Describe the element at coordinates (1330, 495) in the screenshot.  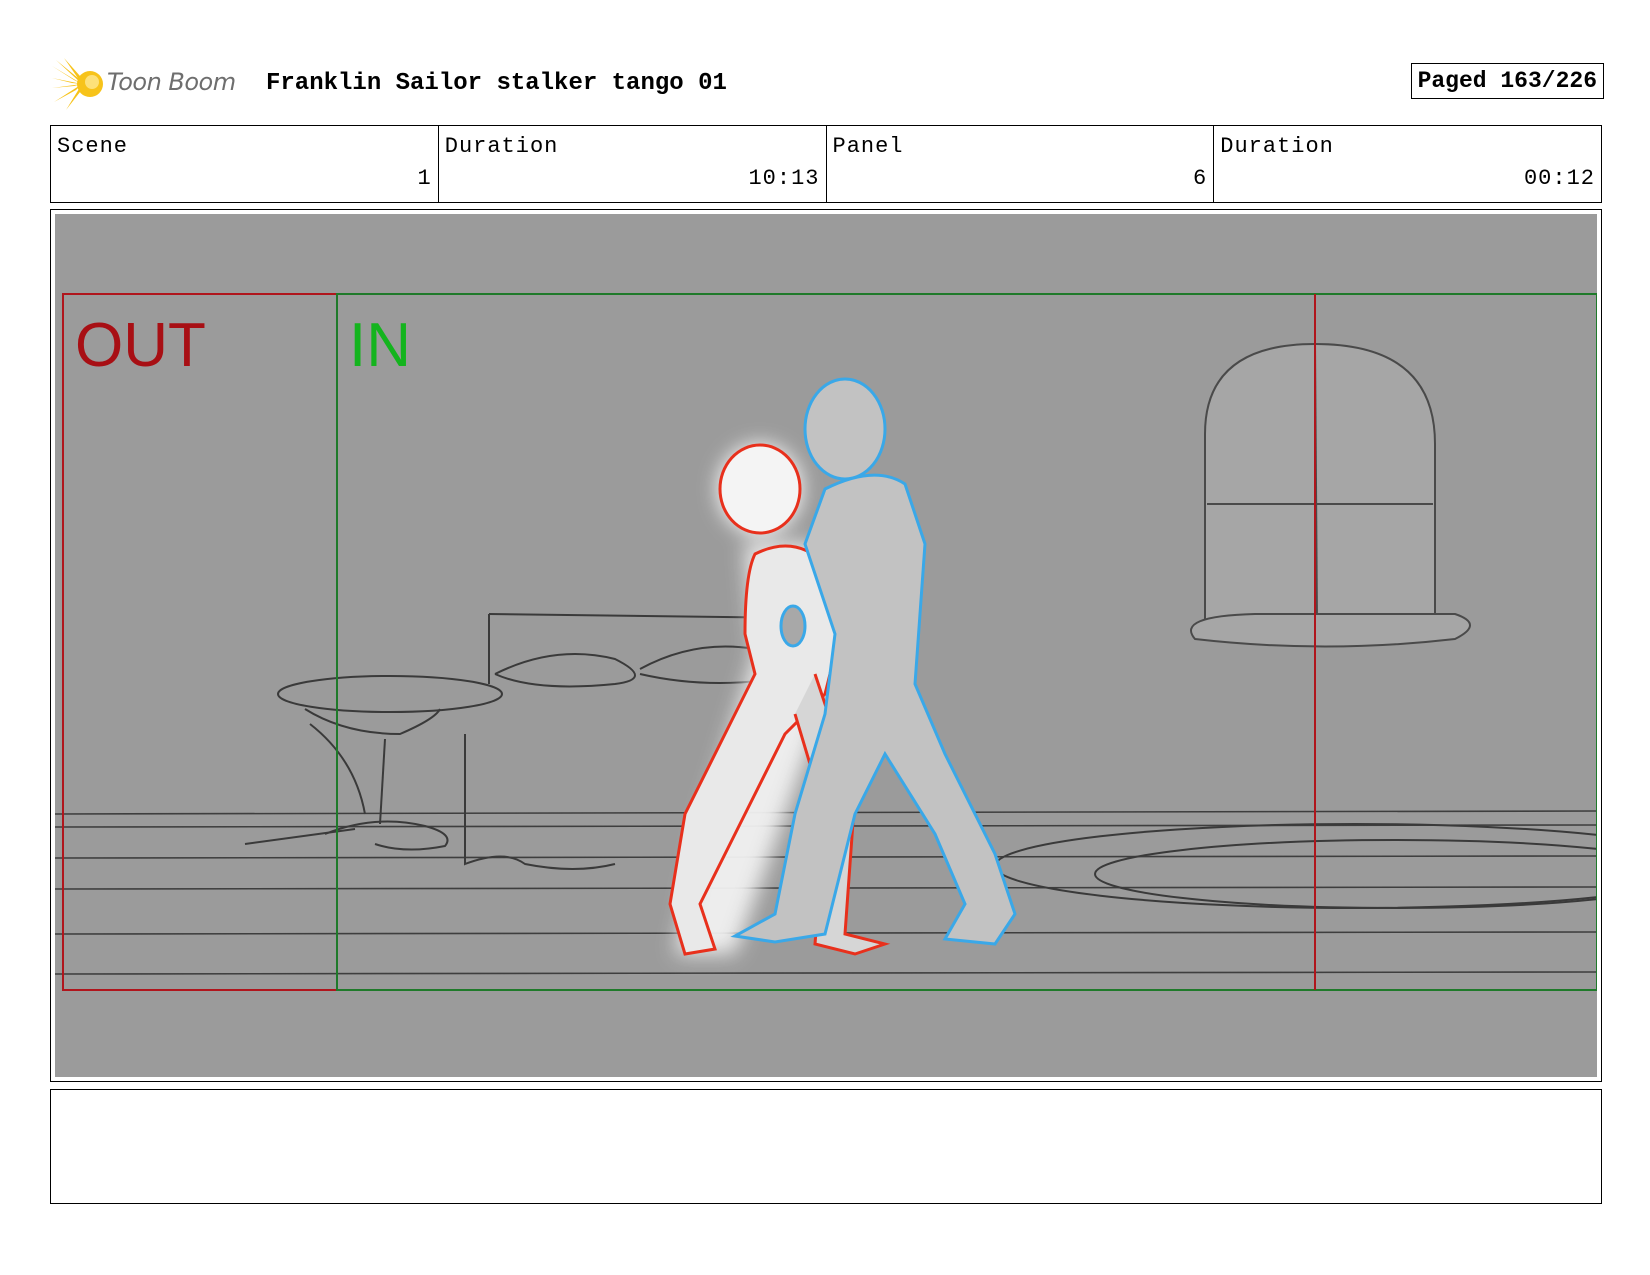
I see `window-sketch` at that location.